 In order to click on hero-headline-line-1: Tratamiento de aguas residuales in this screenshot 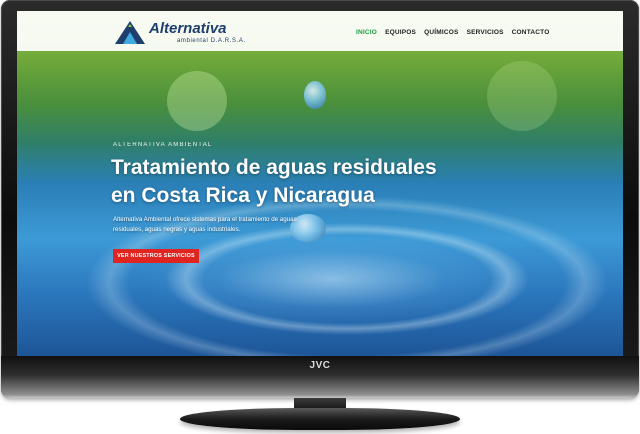, I will do `click(274, 167)`.